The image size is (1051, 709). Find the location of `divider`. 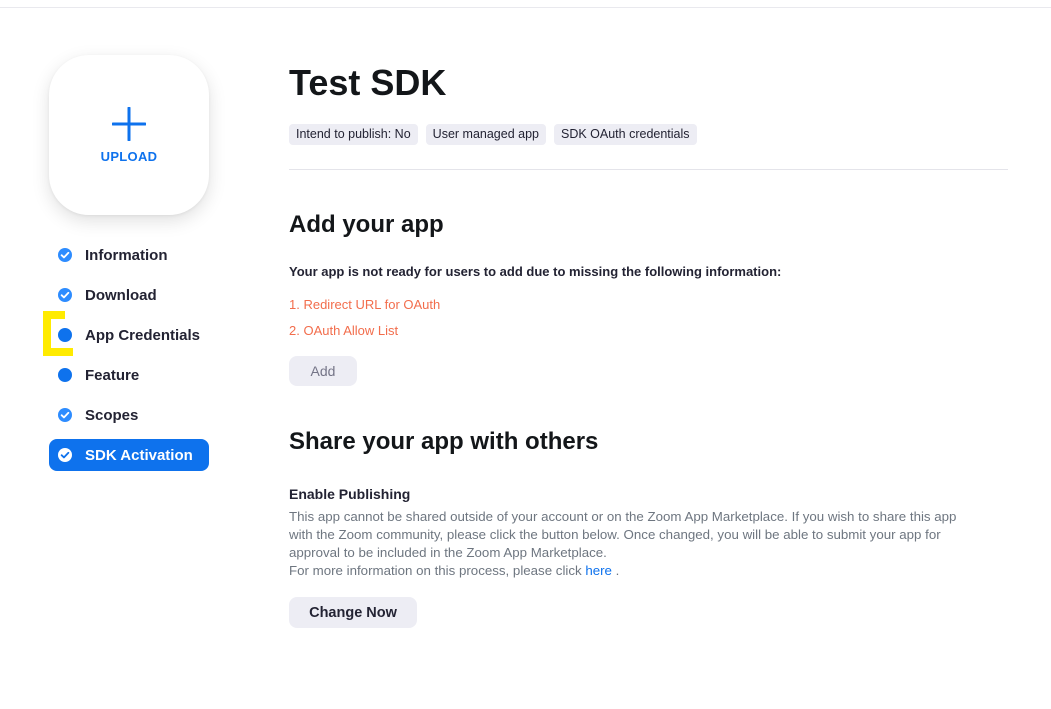

divider is located at coordinates (648, 169).